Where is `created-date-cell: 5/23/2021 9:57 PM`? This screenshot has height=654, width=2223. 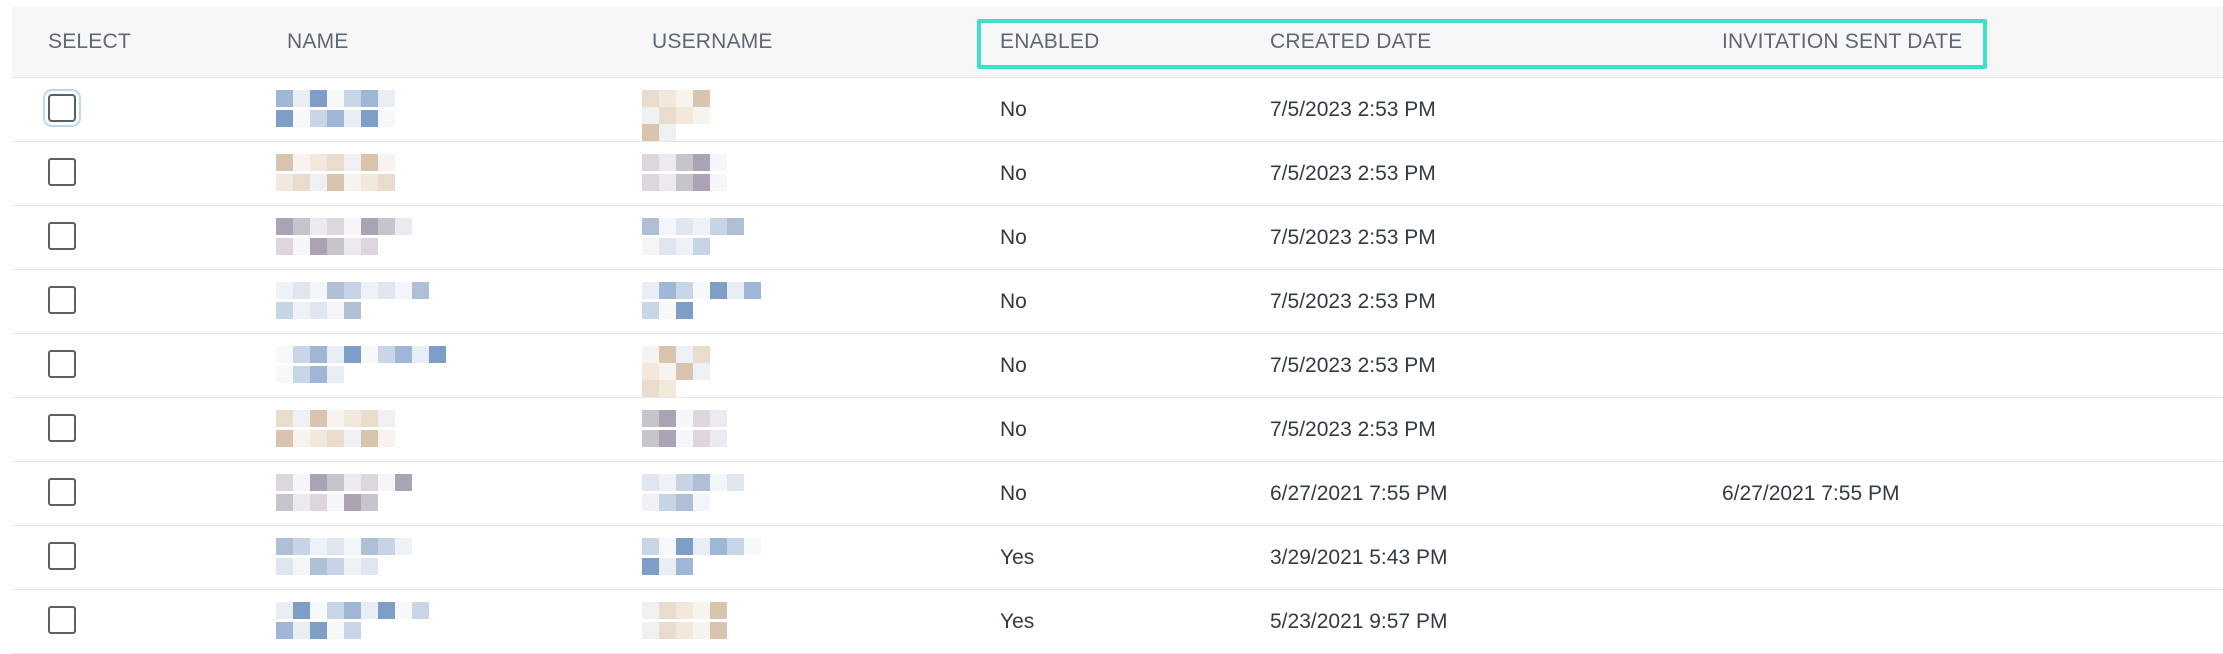 created-date-cell: 5/23/2021 9:57 PM is located at coordinates (1359, 621).